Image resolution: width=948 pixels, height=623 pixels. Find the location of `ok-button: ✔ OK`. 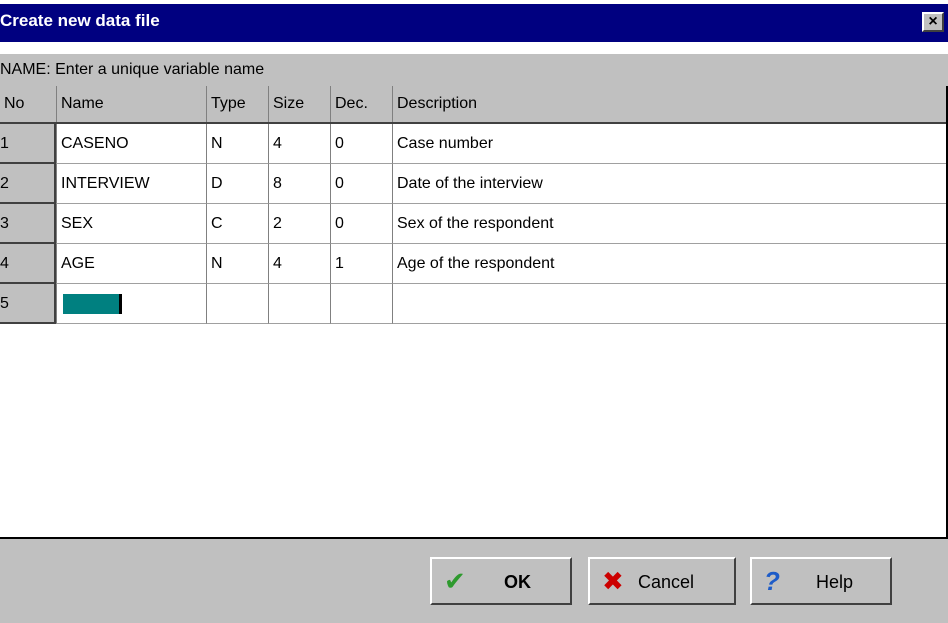

ok-button: ✔ OK is located at coordinates (501, 581).